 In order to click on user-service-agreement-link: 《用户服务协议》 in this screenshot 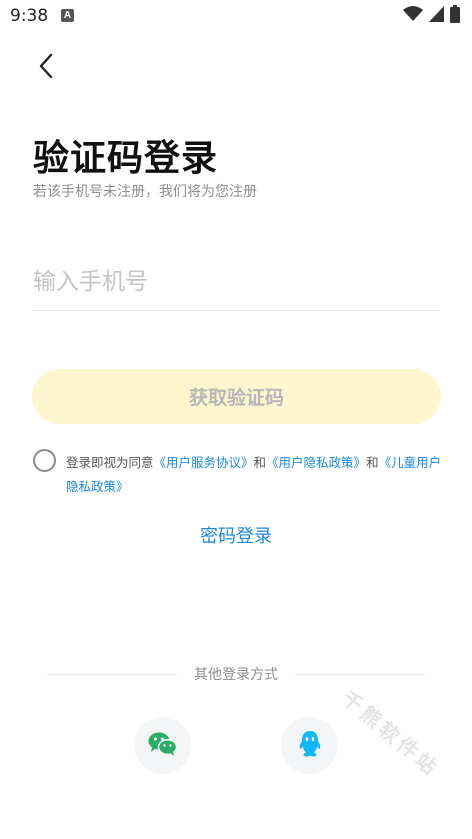, I will do `click(204, 462)`.